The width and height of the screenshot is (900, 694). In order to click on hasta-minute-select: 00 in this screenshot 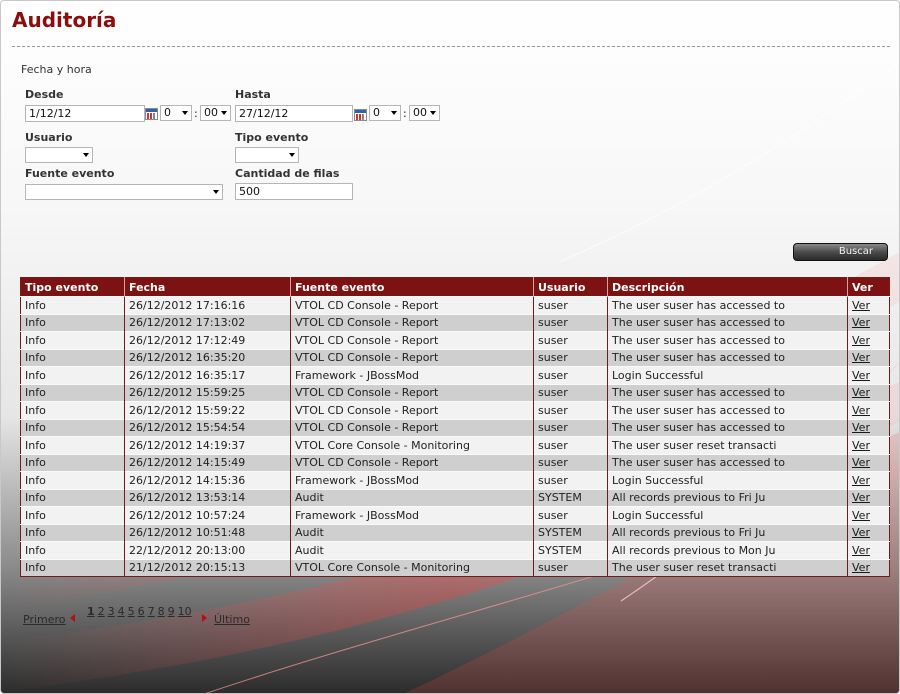, I will do `click(424, 113)`.